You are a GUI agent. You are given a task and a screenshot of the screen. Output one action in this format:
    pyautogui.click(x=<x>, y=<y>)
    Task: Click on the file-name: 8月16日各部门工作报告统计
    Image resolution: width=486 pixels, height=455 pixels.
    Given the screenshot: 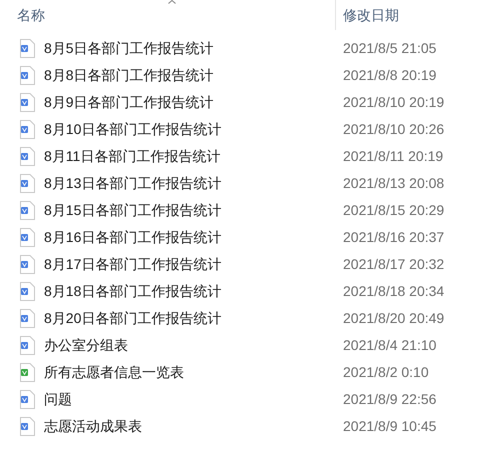 What is the action you would take?
    pyautogui.click(x=133, y=237)
    